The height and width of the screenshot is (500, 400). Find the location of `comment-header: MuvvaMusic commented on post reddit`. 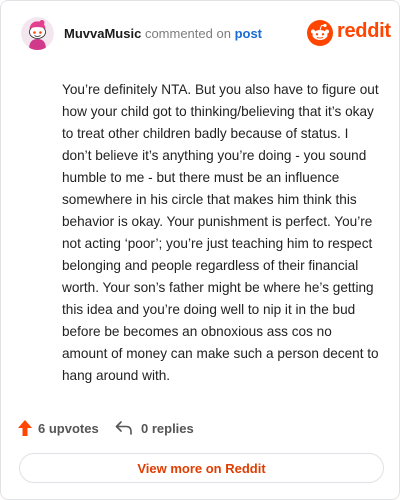

comment-header: MuvvaMusic commented on post reddit is located at coordinates (206, 34).